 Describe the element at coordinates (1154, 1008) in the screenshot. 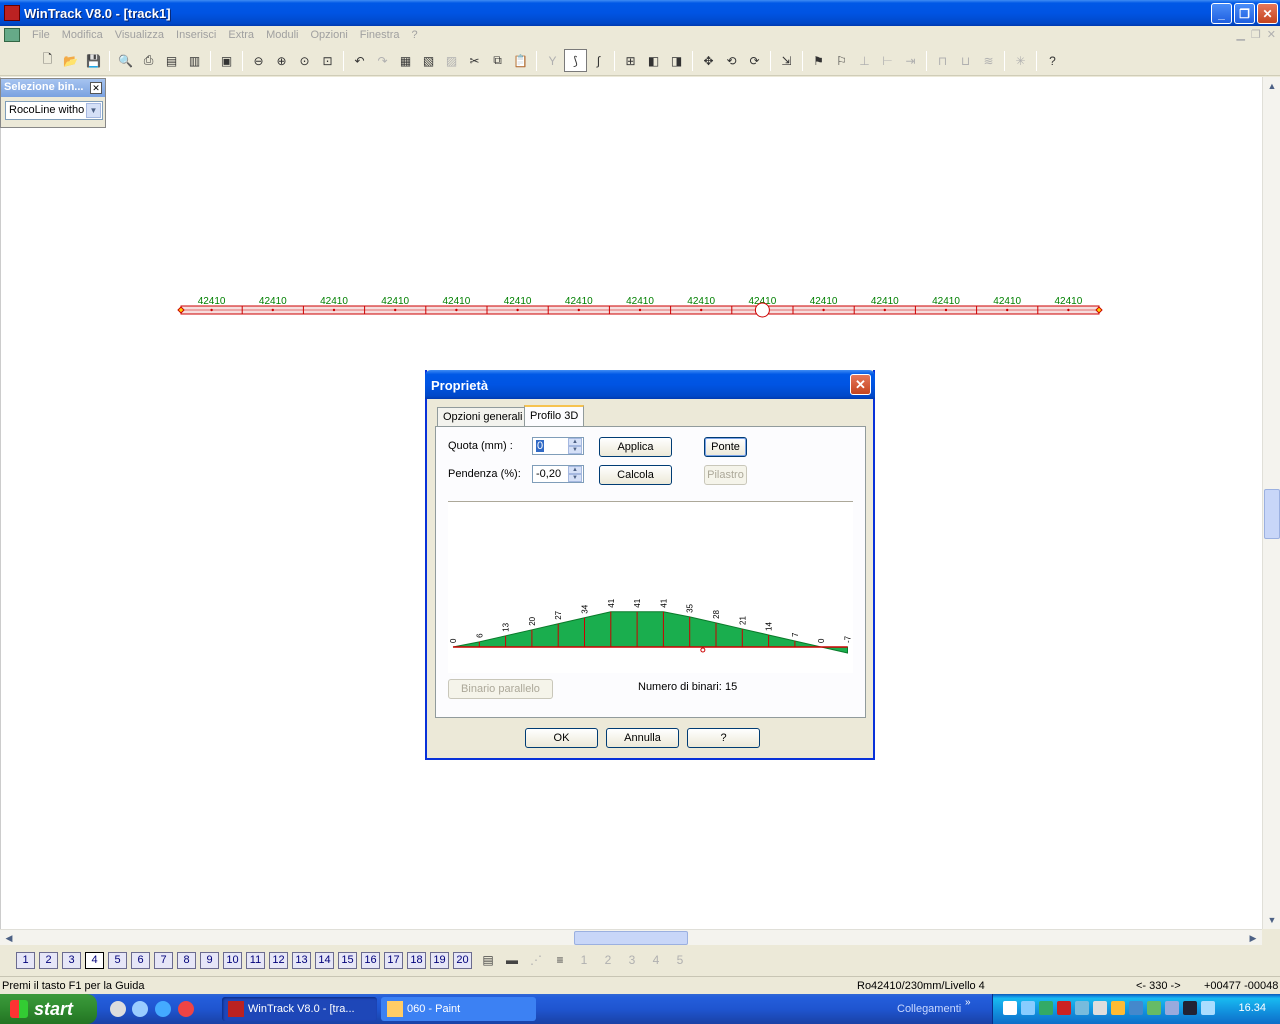

I see `tray-bluetooth-icon` at that location.